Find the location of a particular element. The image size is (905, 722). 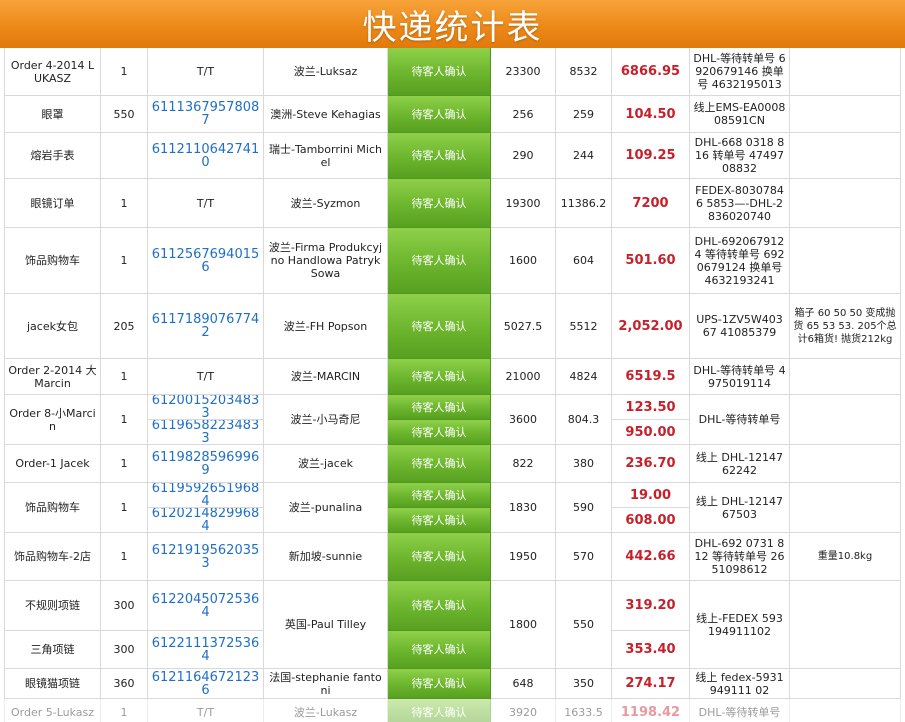

tracking-number-link: 61220450725364 is located at coordinates (206, 606).